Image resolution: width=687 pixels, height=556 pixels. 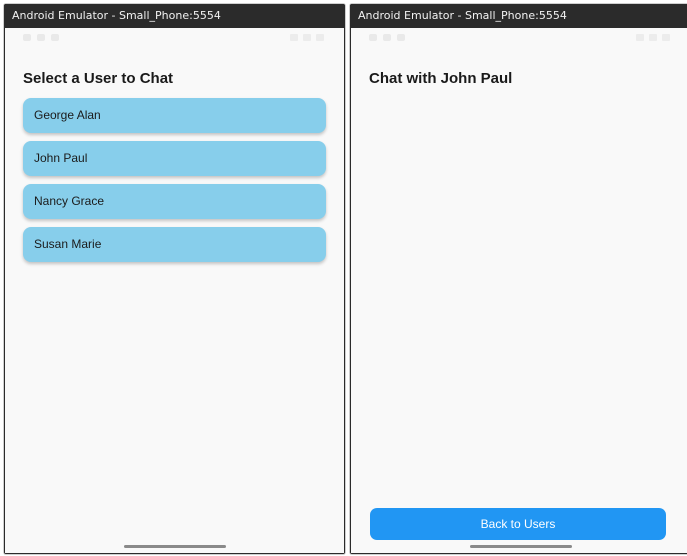 I want to click on chat-title: Chat with John Paul, so click(x=441, y=78).